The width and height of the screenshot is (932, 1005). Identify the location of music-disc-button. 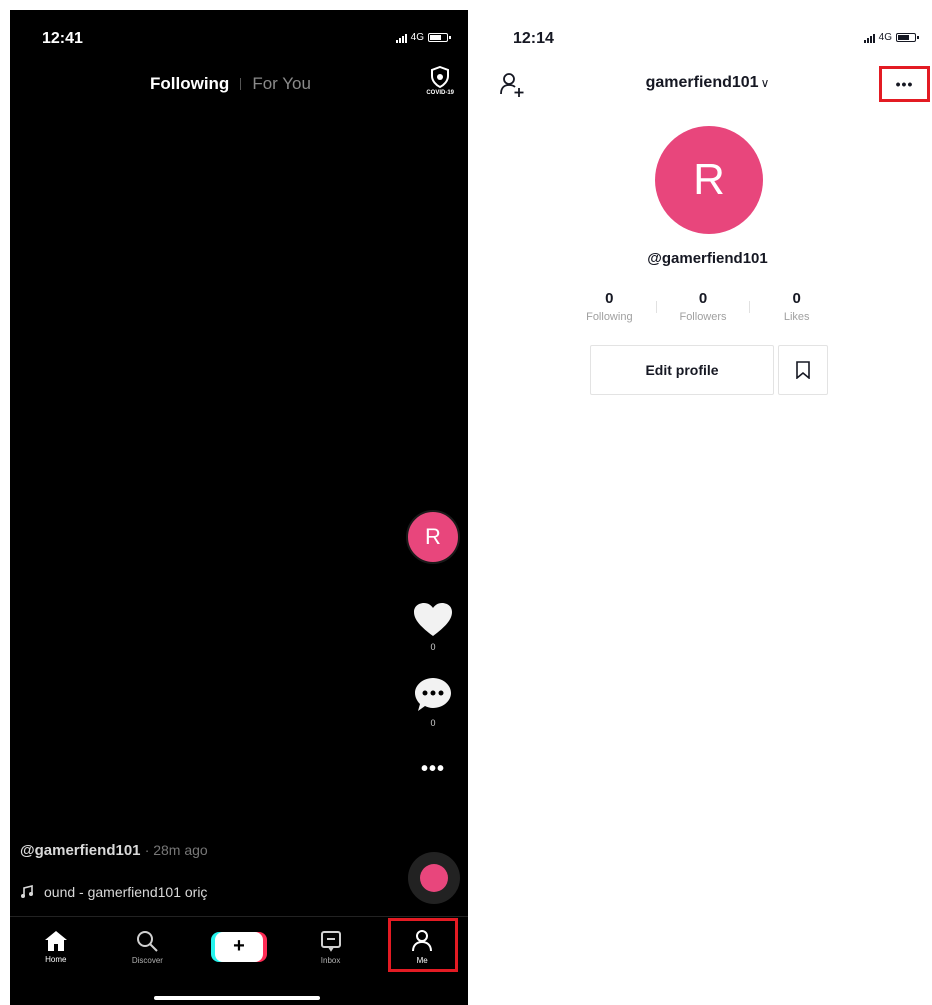
(434, 878).